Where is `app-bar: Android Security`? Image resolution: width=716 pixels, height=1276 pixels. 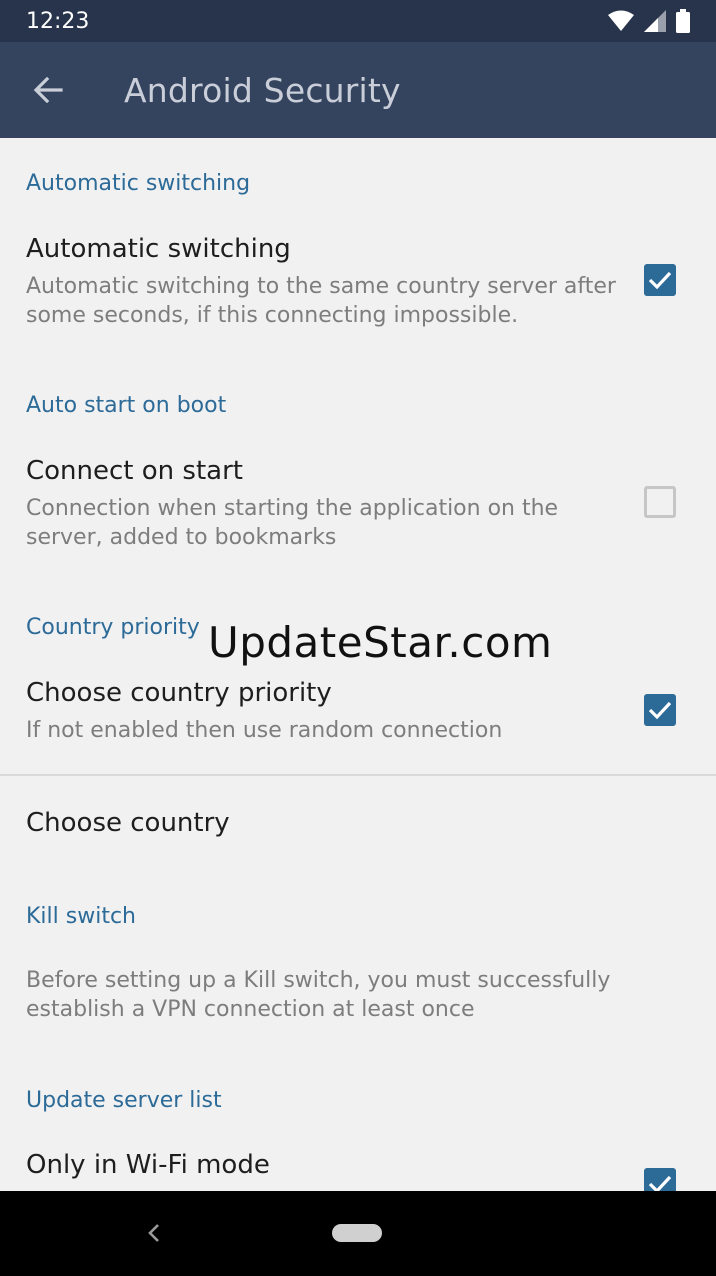
app-bar: Android Security is located at coordinates (358, 90).